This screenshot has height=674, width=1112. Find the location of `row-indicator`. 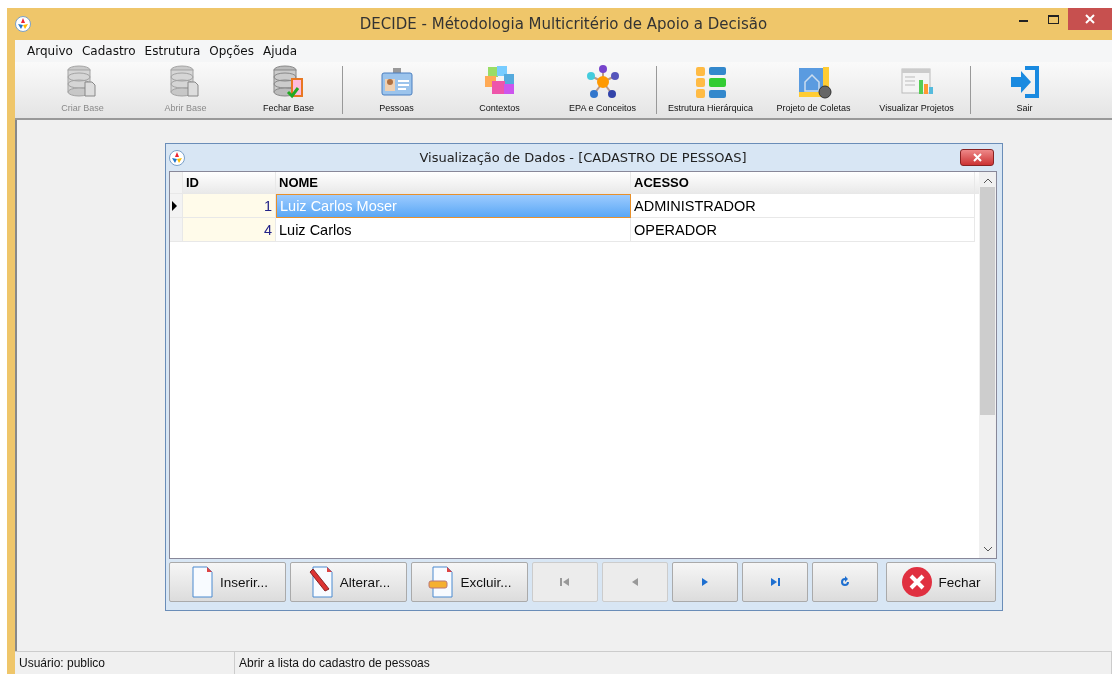

row-indicator is located at coordinates (176, 206).